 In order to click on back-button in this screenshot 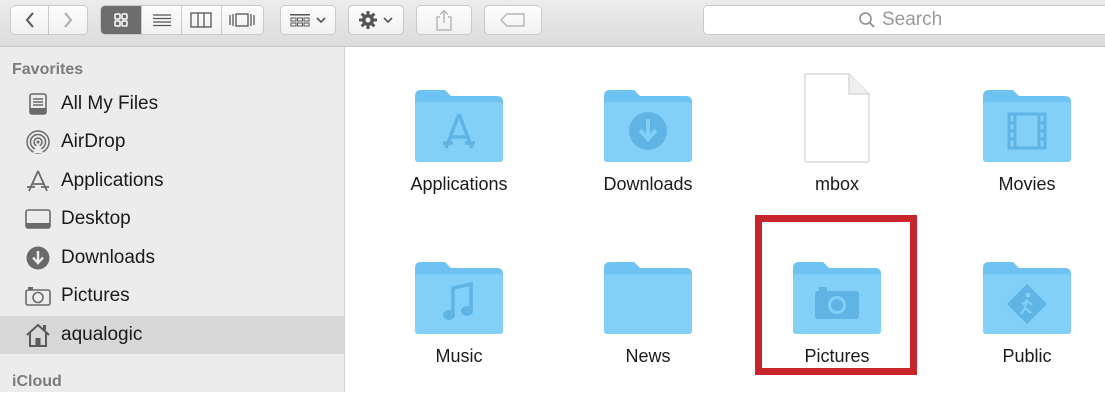, I will do `click(30, 20)`.